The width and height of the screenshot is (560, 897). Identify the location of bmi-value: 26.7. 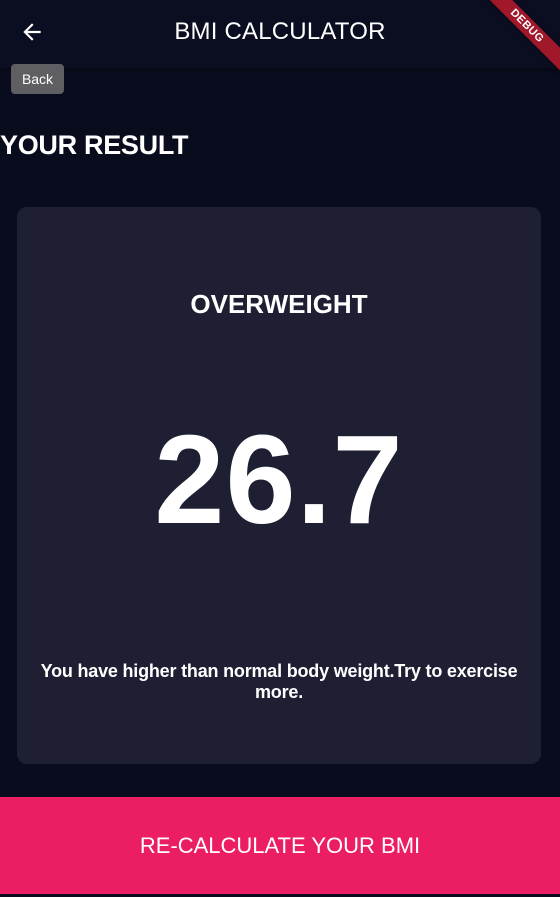
(279, 479).